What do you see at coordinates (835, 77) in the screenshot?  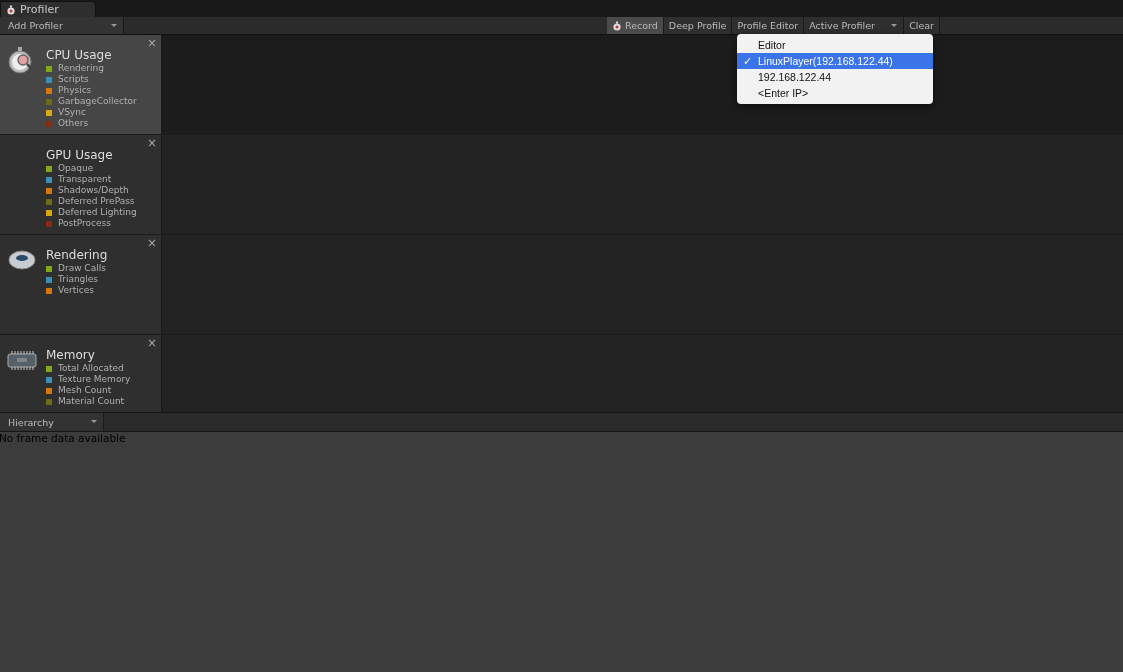 I see `menu-item: 192.168.122.44` at bounding box center [835, 77].